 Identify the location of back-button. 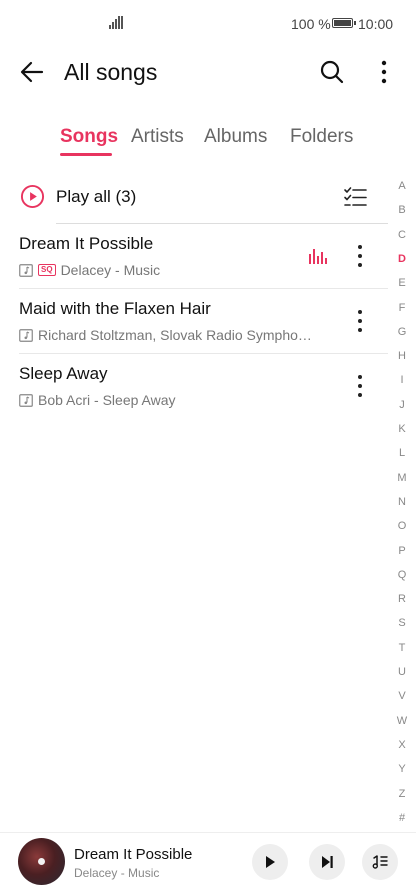
(32, 72).